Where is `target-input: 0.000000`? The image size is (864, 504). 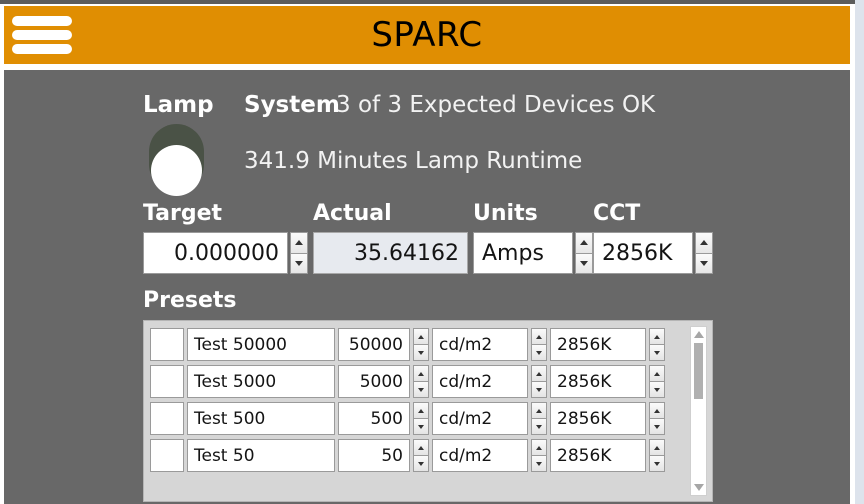 target-input: 0.000000 is located at coordinates (215, 253).